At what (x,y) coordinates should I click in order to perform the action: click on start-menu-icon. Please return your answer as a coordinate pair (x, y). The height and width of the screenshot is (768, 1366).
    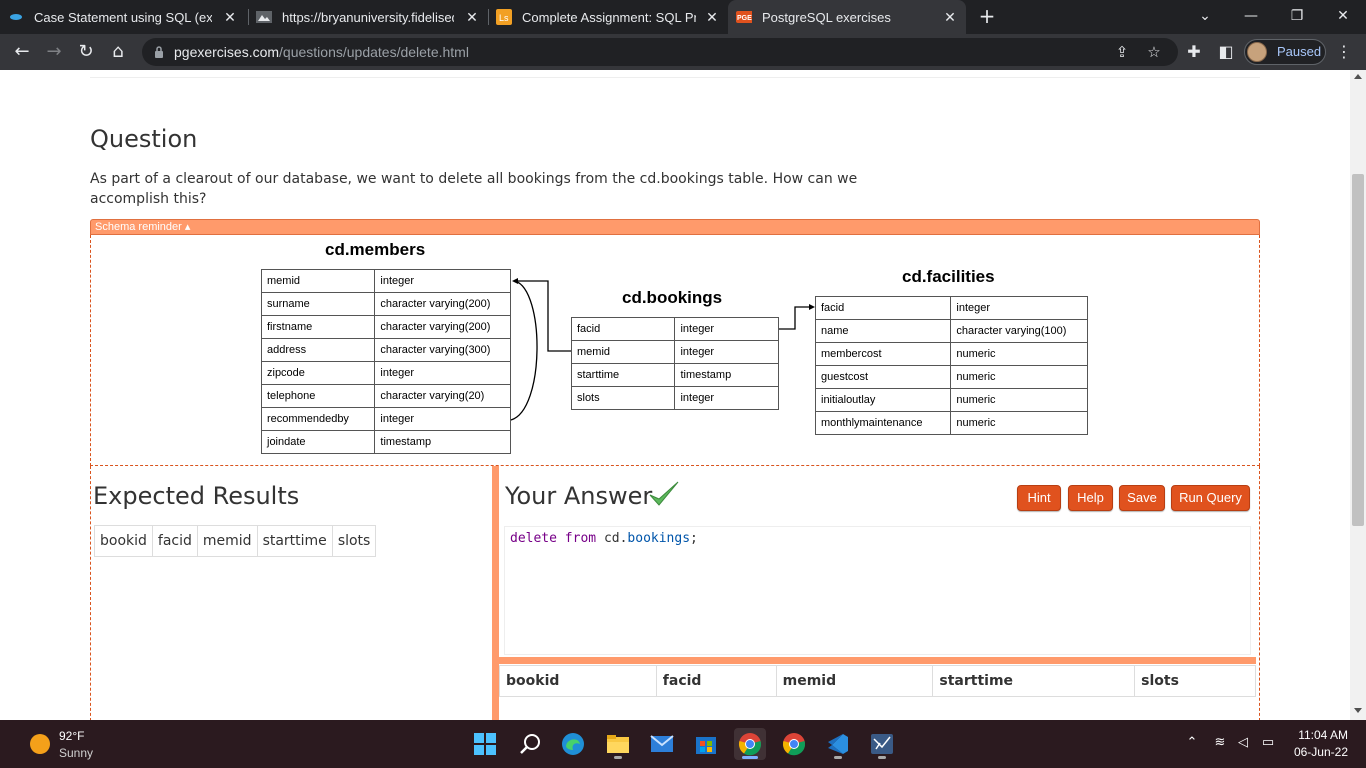
    Looking at the image, I should click on (485, 744).